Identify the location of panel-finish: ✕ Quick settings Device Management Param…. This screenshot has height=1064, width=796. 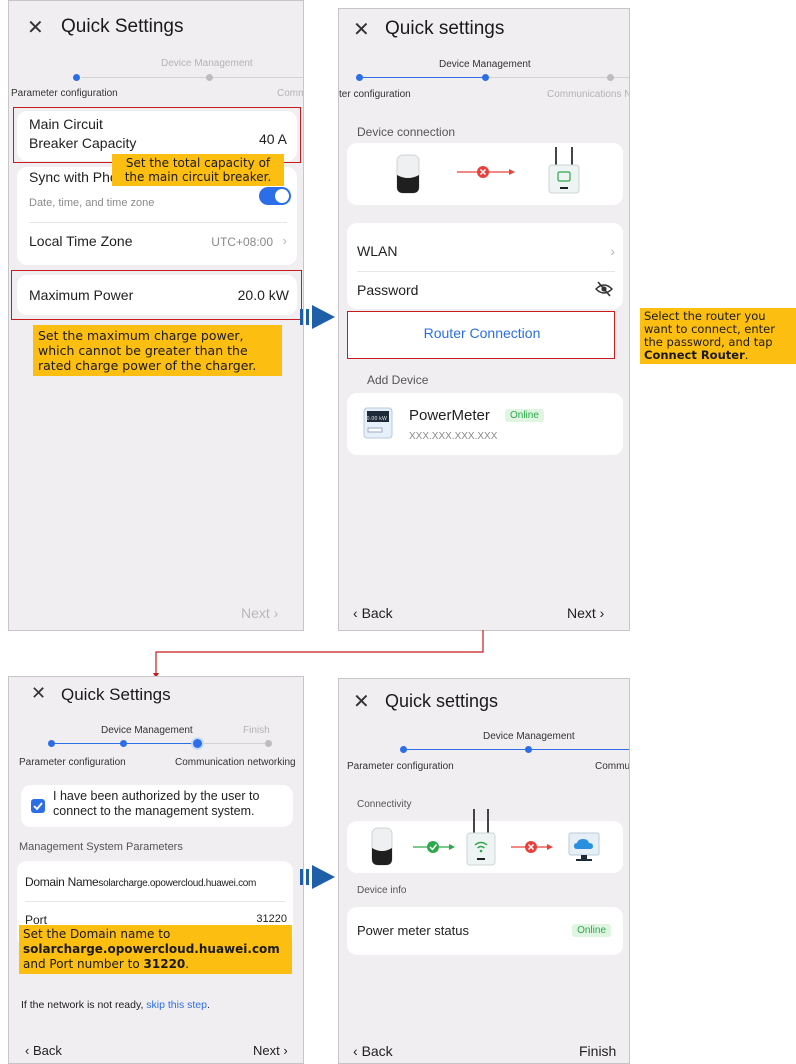
(484, 871).